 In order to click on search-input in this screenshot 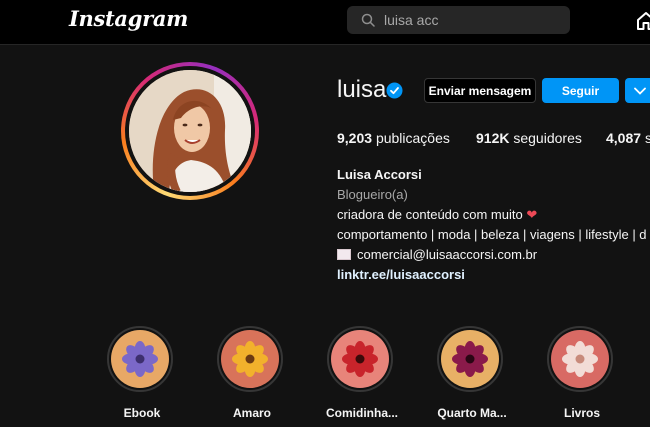, I will do `click(474, 20)`.